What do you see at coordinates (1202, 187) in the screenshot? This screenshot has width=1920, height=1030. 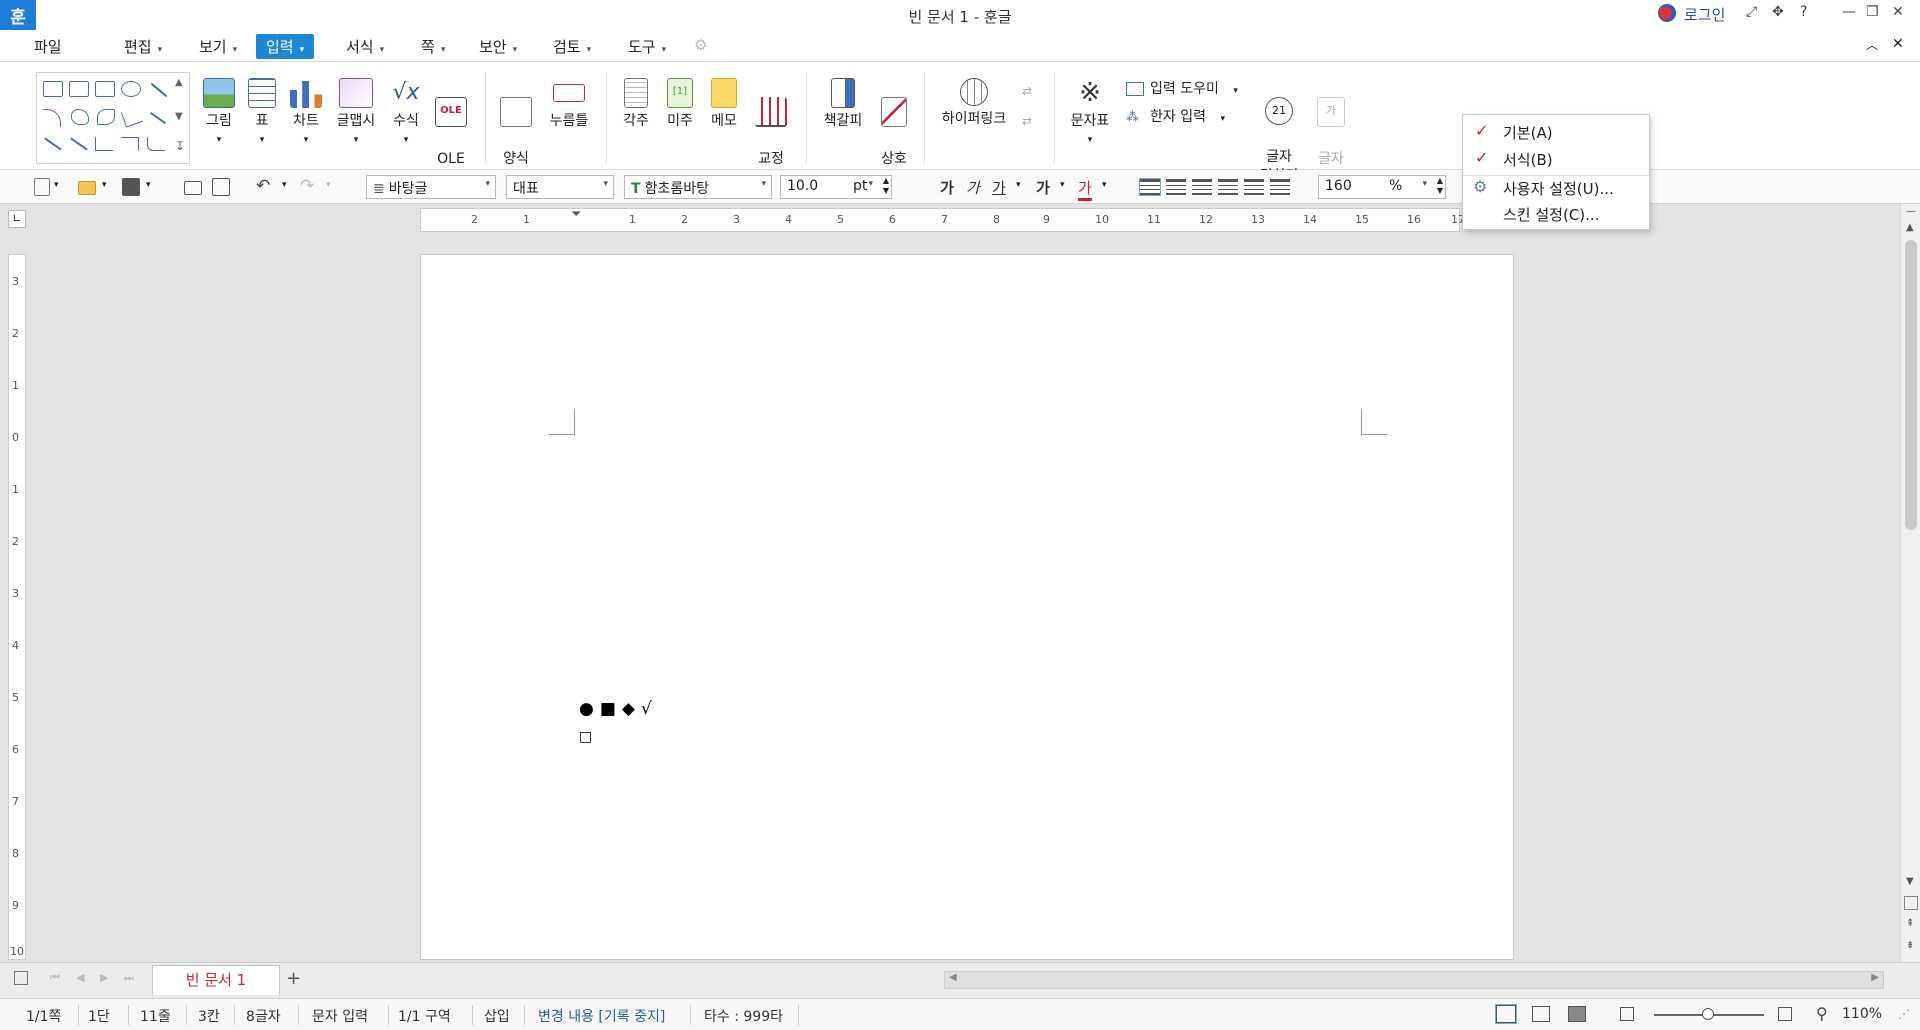 I see `align-center-icon` at bounding box center [1202, 187].